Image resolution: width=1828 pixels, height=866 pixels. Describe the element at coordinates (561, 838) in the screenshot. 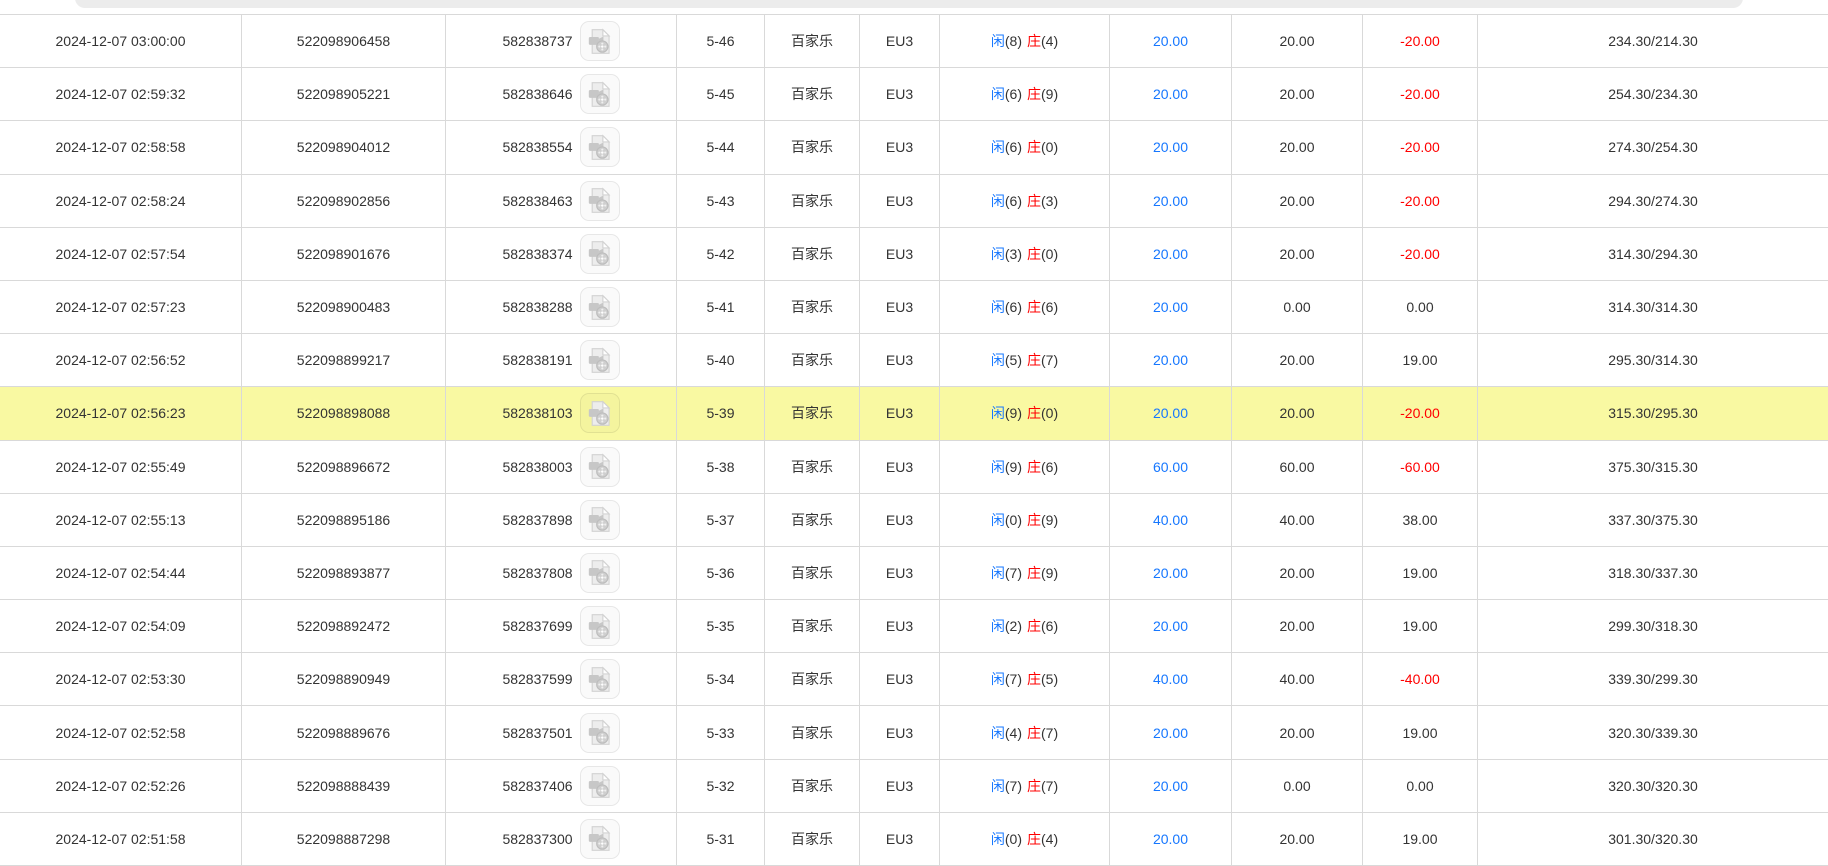

I see `game-id-cell: 582837300` at that location.